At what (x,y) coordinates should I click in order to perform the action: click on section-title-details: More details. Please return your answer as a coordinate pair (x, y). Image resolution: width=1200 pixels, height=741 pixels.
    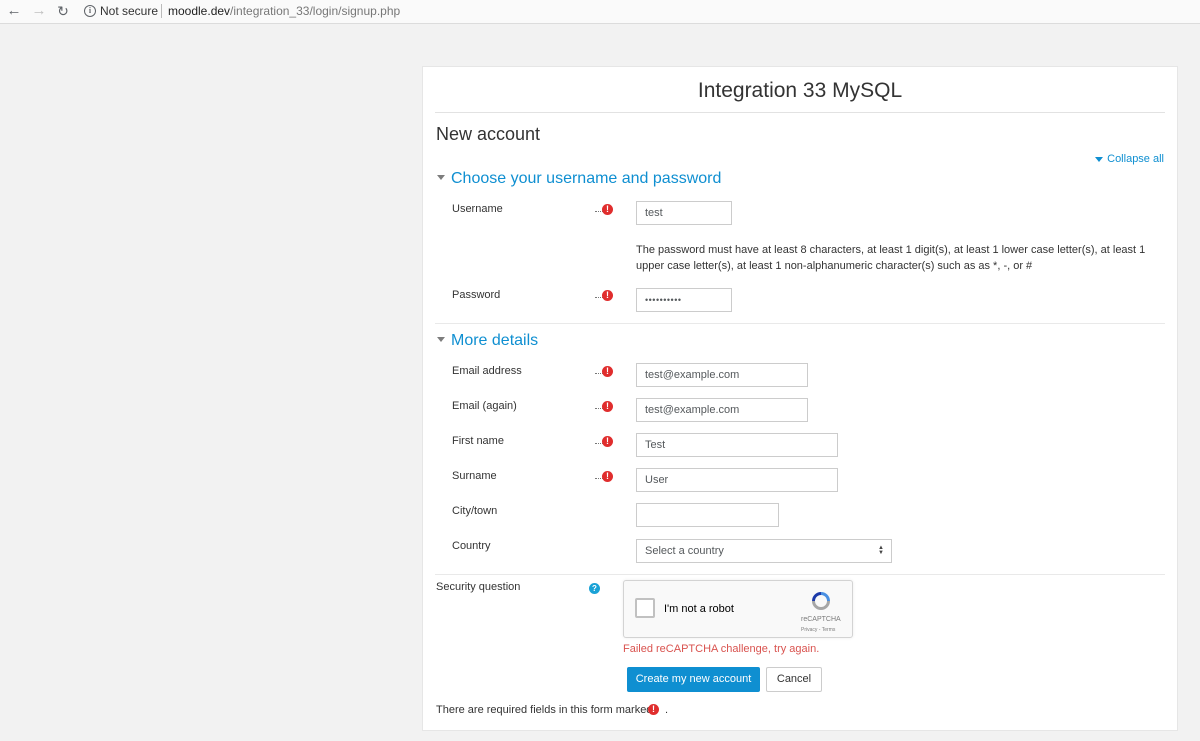
    Looking at the image, I should click on (495, 340).